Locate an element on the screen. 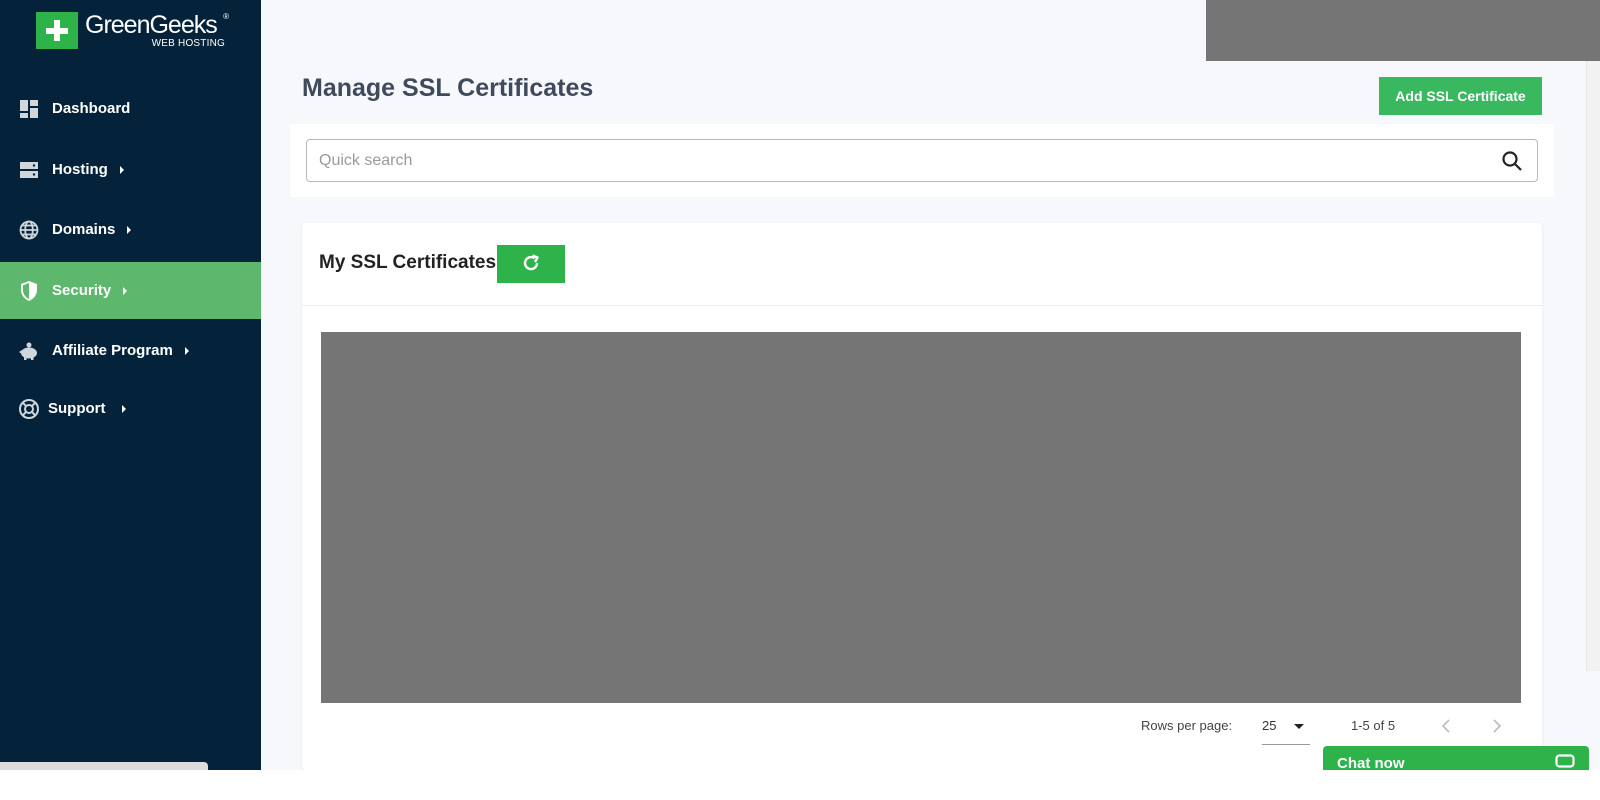 Image resolution: width=1600 pixels, height=800 pixels. server-icon is located at coordinates (29, 170).